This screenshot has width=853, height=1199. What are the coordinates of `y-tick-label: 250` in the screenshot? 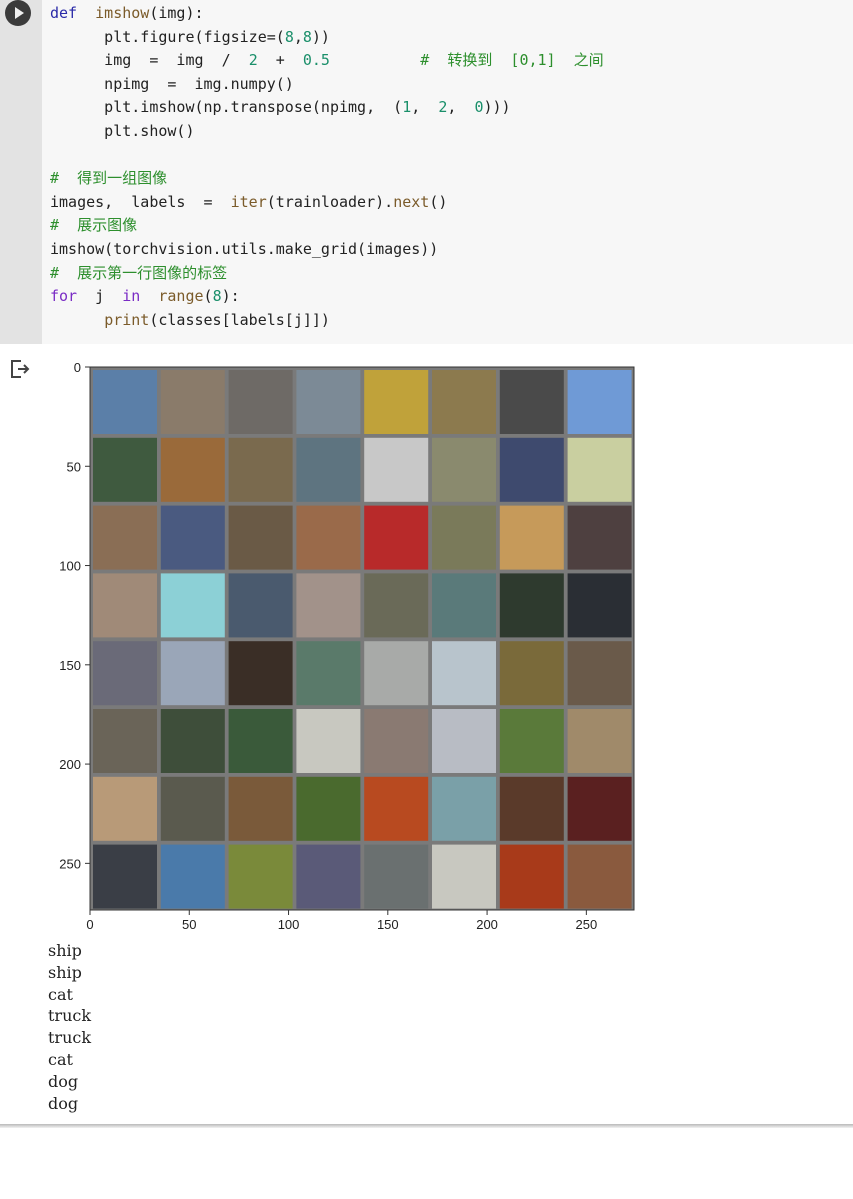 It's located at (70, 863).